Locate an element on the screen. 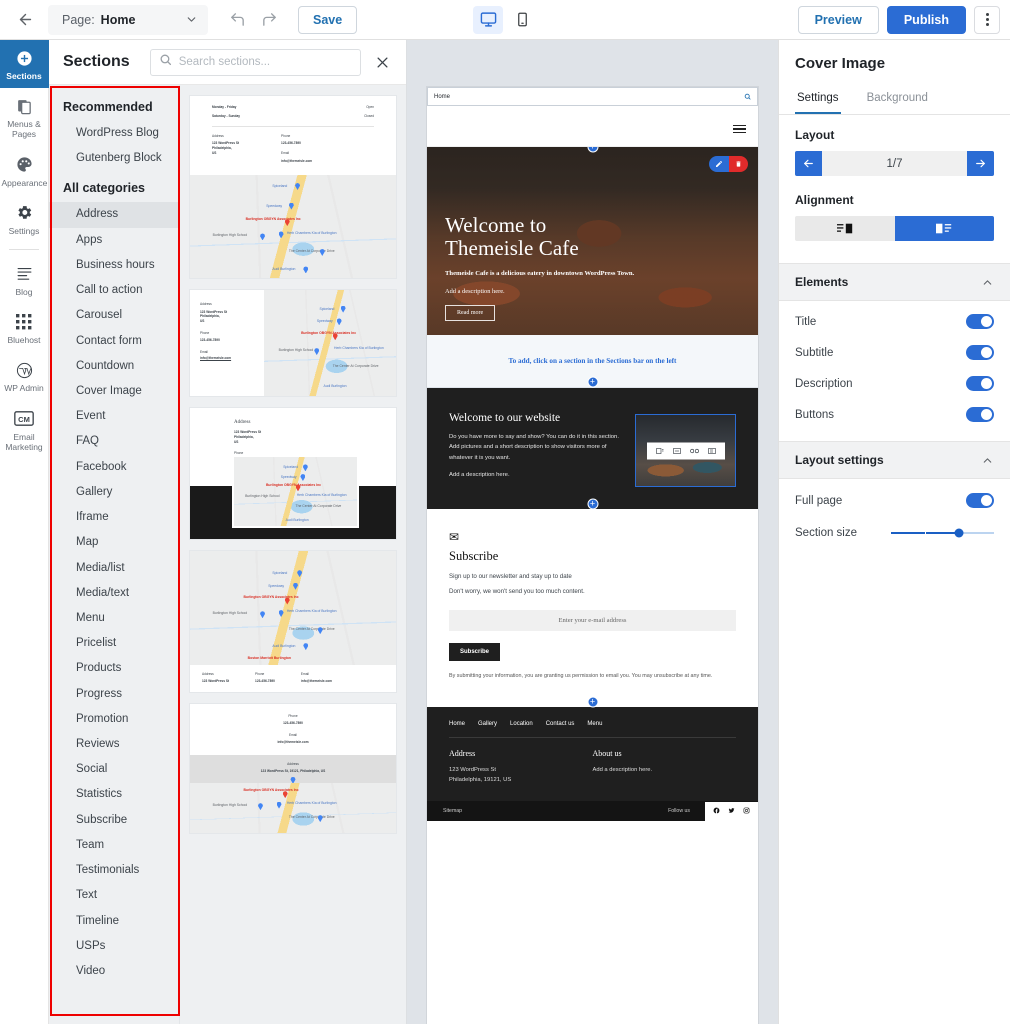 This screenshot has width=1010, height=1024. close-icon is located at coordinates (382, 62).